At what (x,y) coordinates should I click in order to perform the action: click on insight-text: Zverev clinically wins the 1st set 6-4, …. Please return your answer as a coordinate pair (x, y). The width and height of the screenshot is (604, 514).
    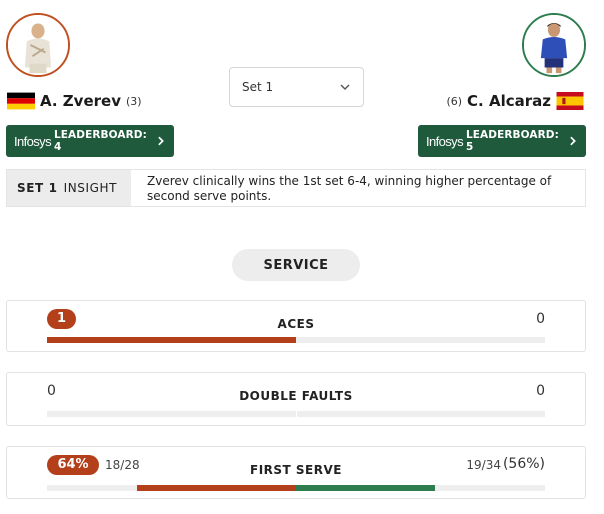
    Looking at the image, I should click on (349, 188).